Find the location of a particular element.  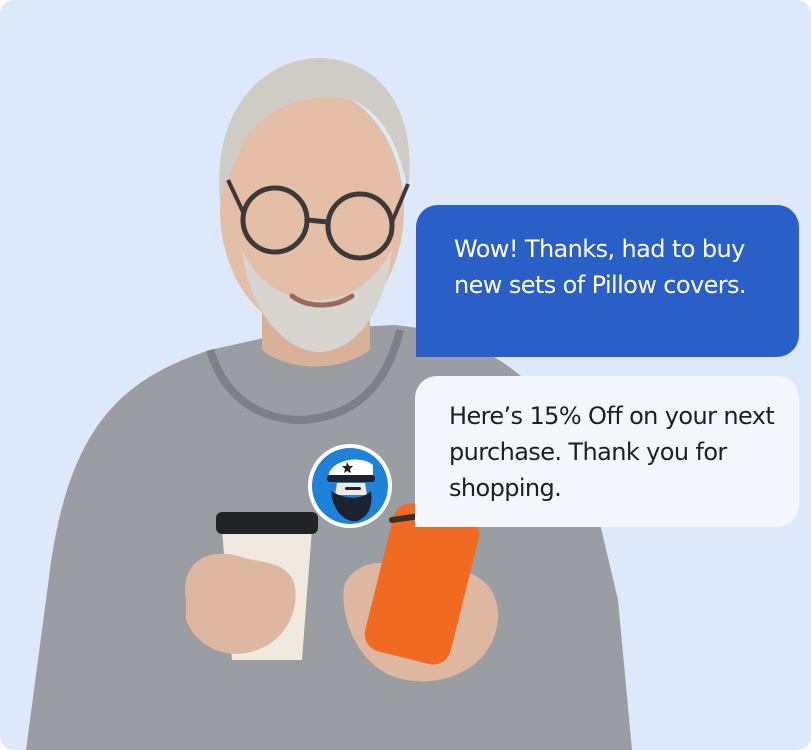

sailor-captain-icon is located at coordinates (350, 486).